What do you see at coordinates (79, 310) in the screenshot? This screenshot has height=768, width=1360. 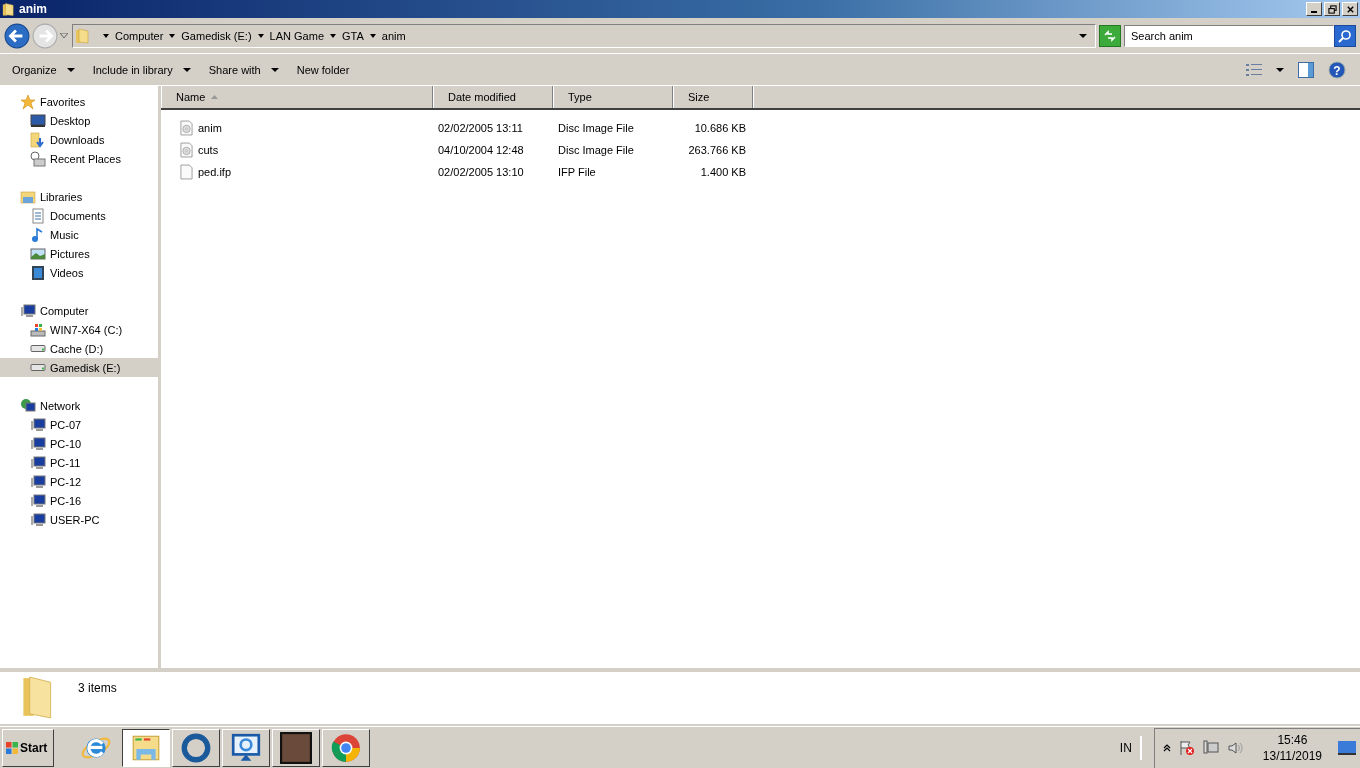 I see `navigation-item: Computer` at bounding box center [79, 310].